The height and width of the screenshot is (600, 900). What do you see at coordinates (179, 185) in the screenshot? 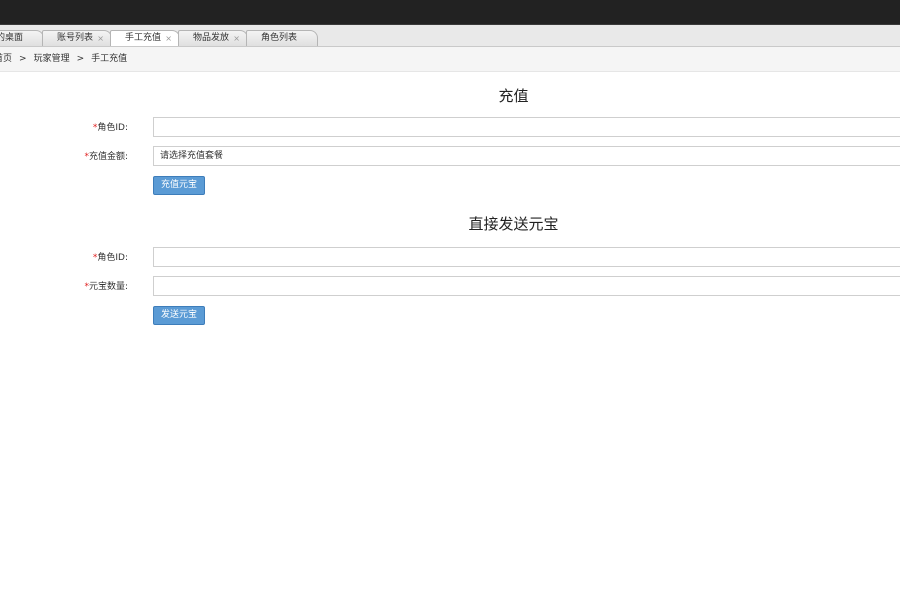
I see `recharge-yuanbao-button: 充值元宝` at bounding box center [179, 185].